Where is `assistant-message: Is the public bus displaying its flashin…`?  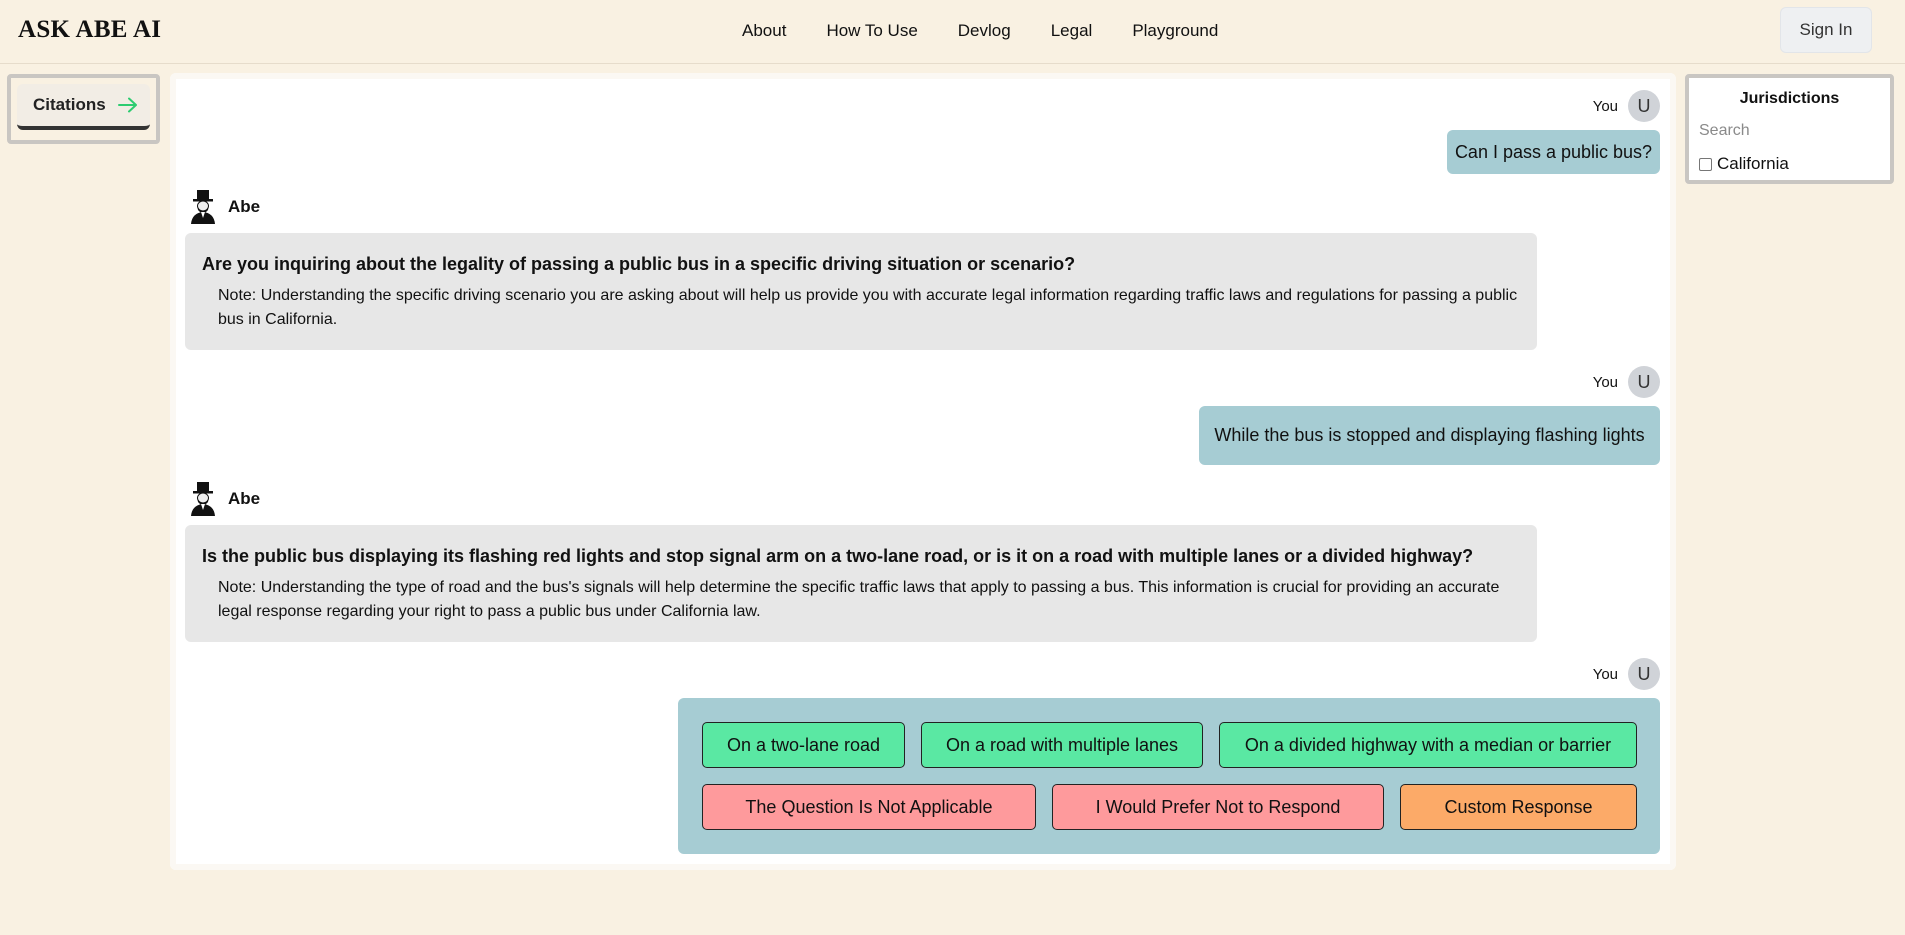 assistant-message: Is the public bus displaying its flashin… is located at coordinates (861, 583).